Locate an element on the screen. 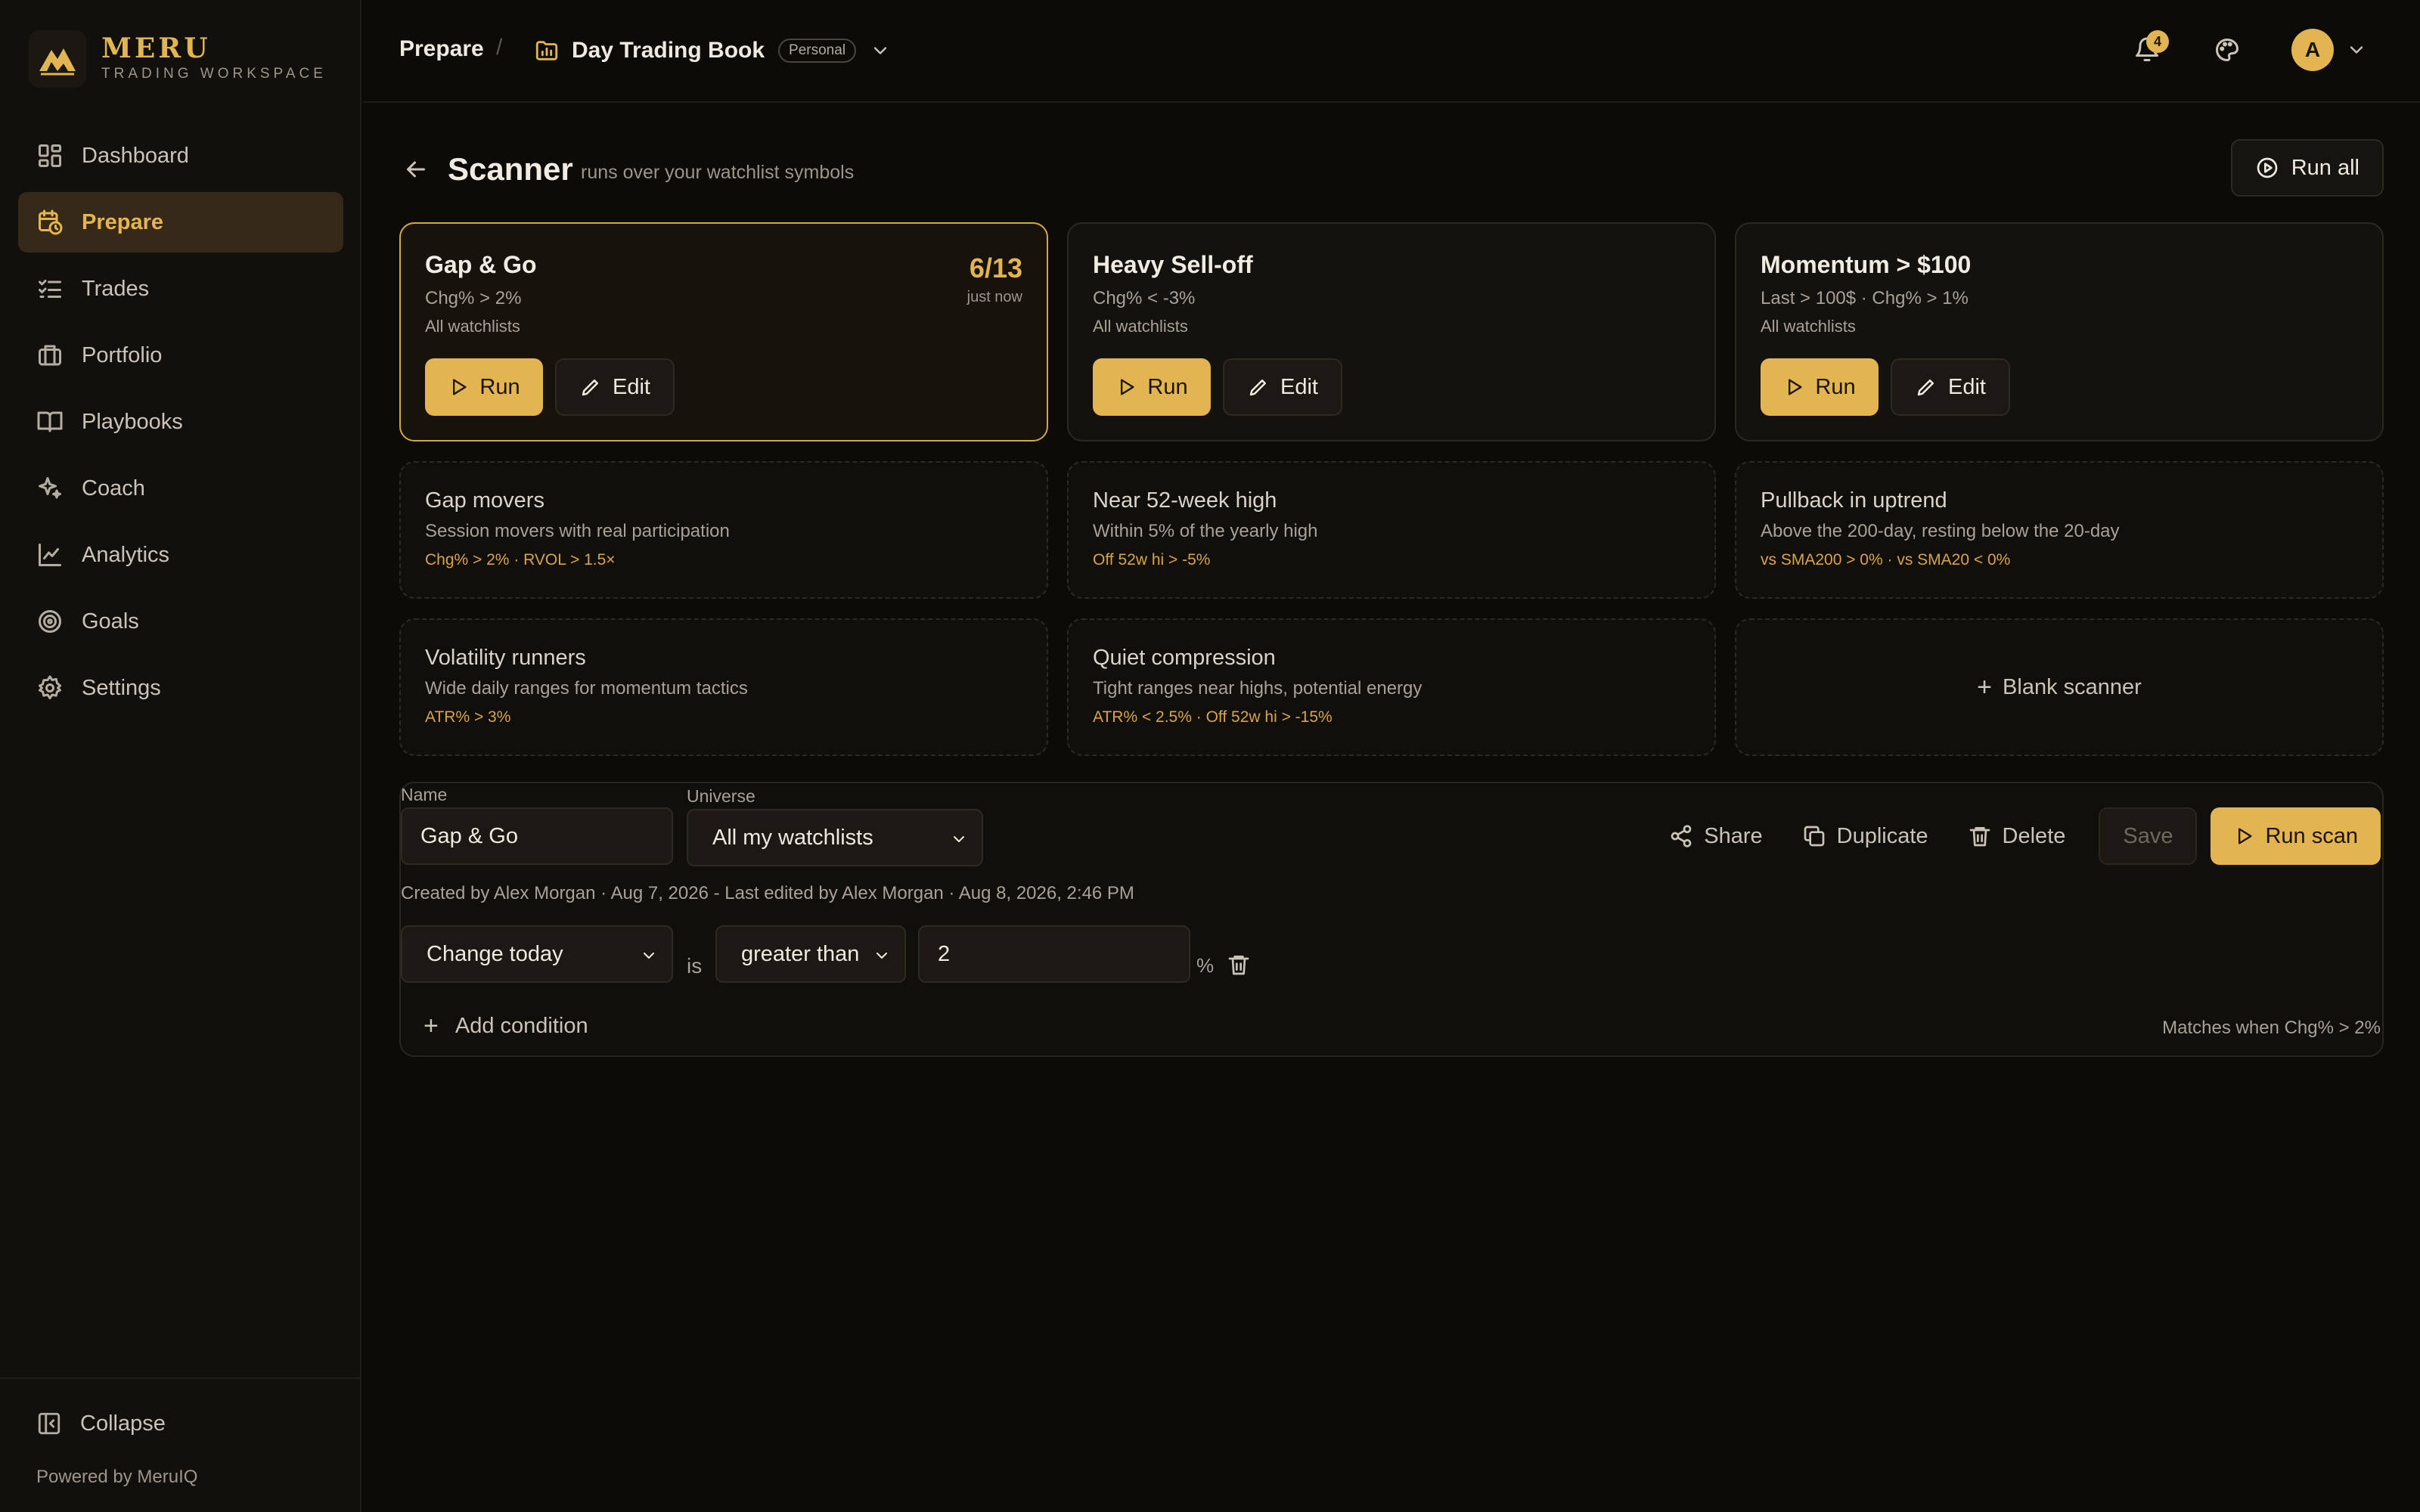 The height and width of the screenshot is (1512, 2420). sidebar-item-analytics: Analytics is located at coordinates (180, 555).